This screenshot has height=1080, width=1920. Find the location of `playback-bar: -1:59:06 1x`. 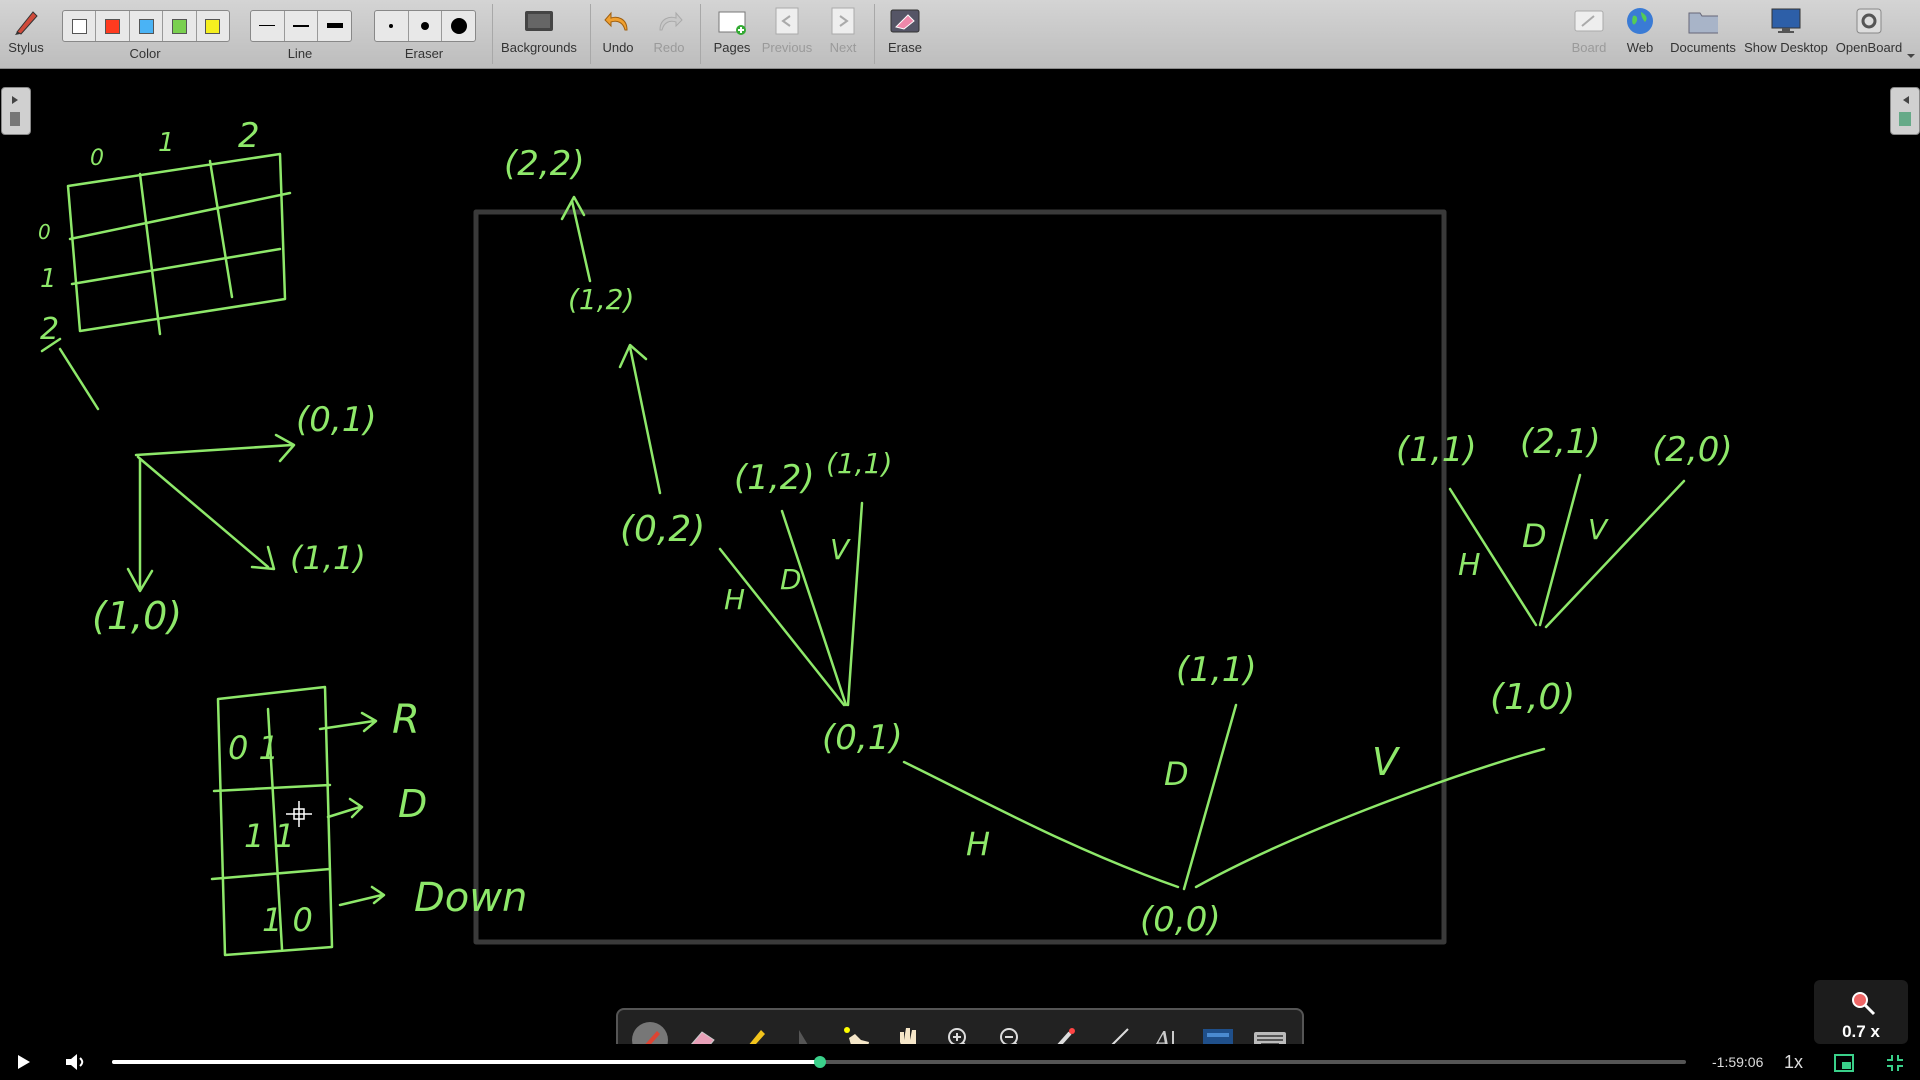

playback-bar: -1:59:06 1x is located at coordinates (960, 1062).